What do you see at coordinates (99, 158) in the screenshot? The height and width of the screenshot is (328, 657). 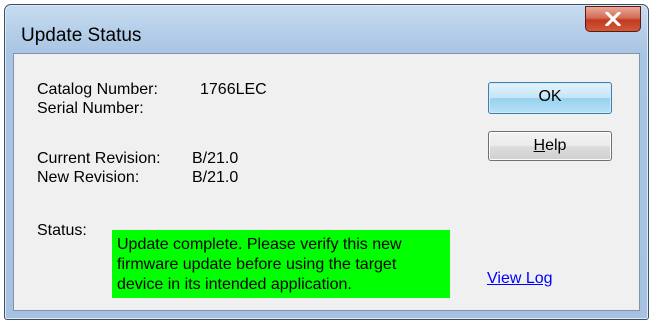 I see `current-revision-label: Current Revision:` at bounding box center [99, 158].